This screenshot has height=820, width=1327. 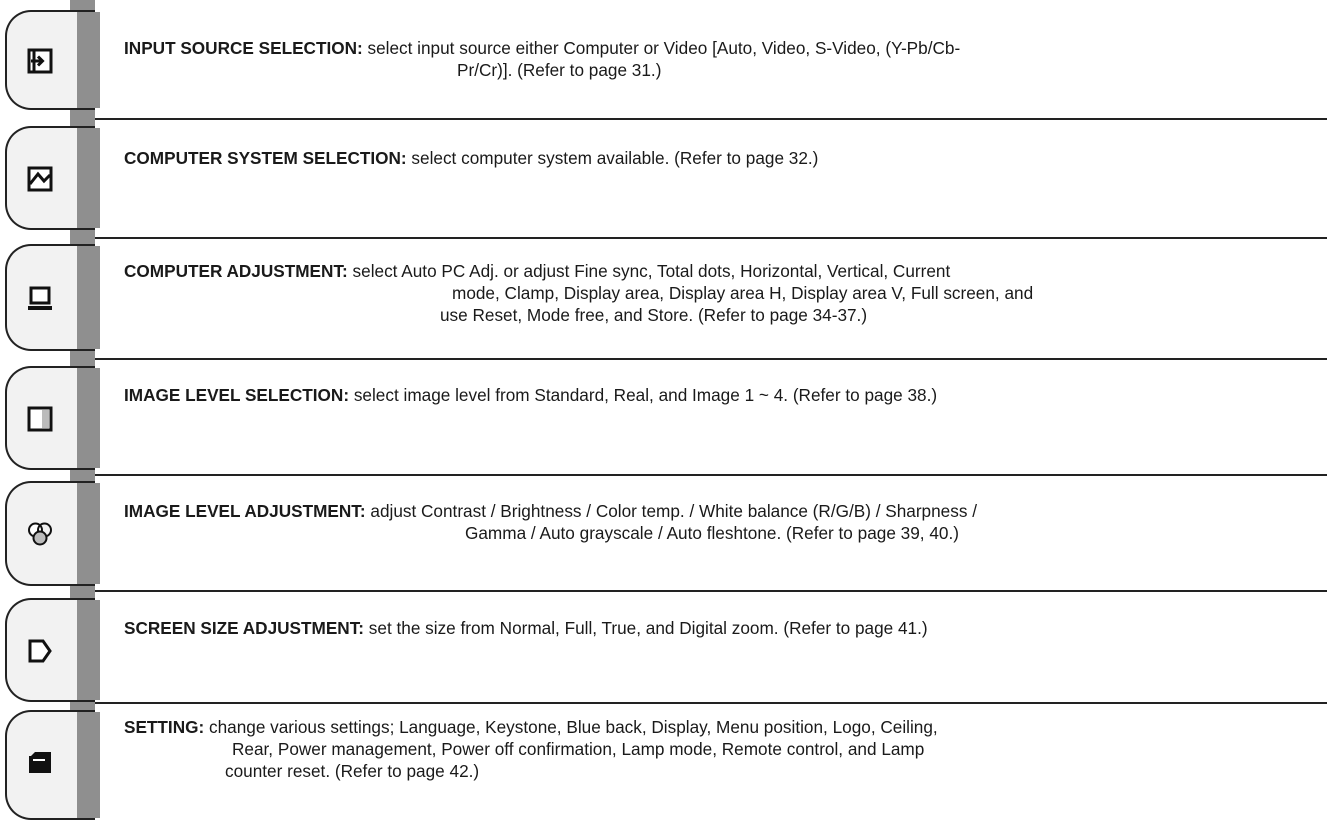 I want to click on tab-image-level-selection, so click(x=52, y=418).